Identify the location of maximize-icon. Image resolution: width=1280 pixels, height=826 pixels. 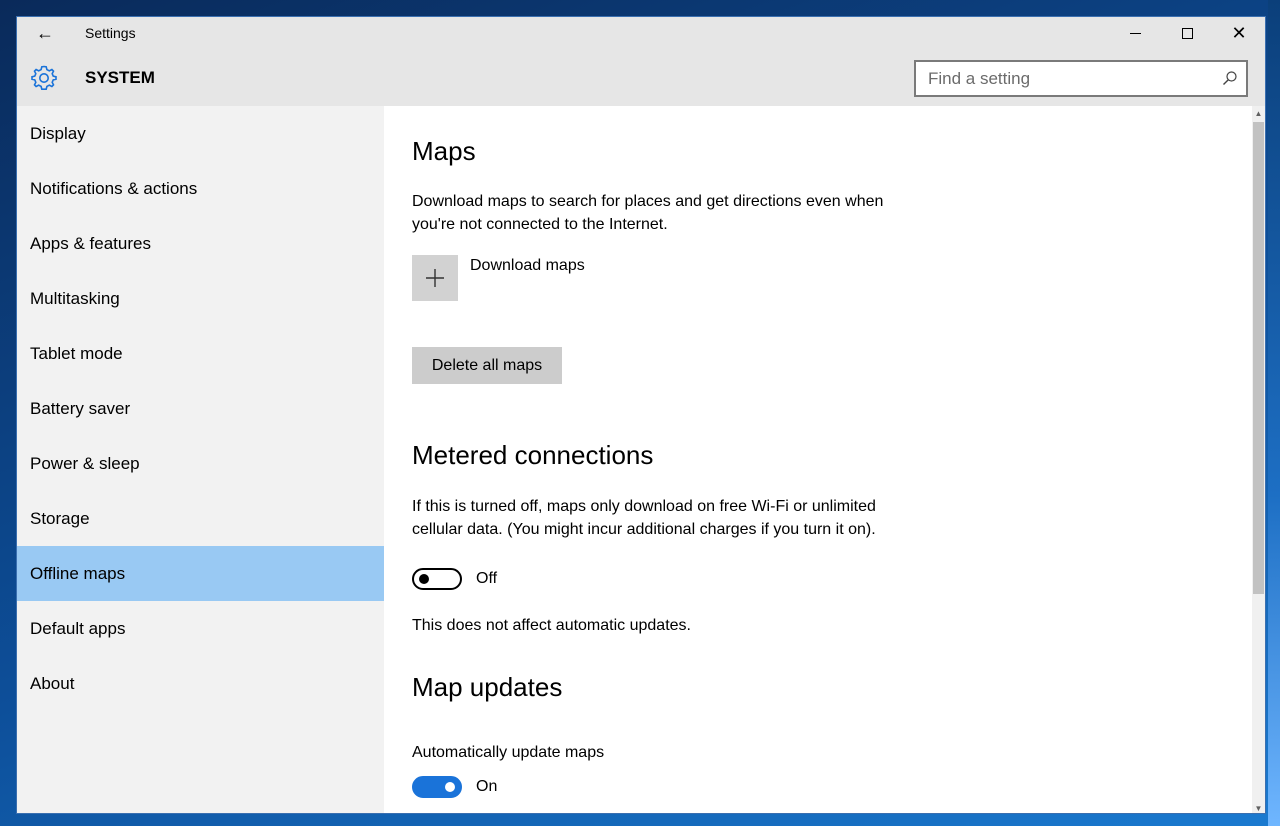
(1187, 33).